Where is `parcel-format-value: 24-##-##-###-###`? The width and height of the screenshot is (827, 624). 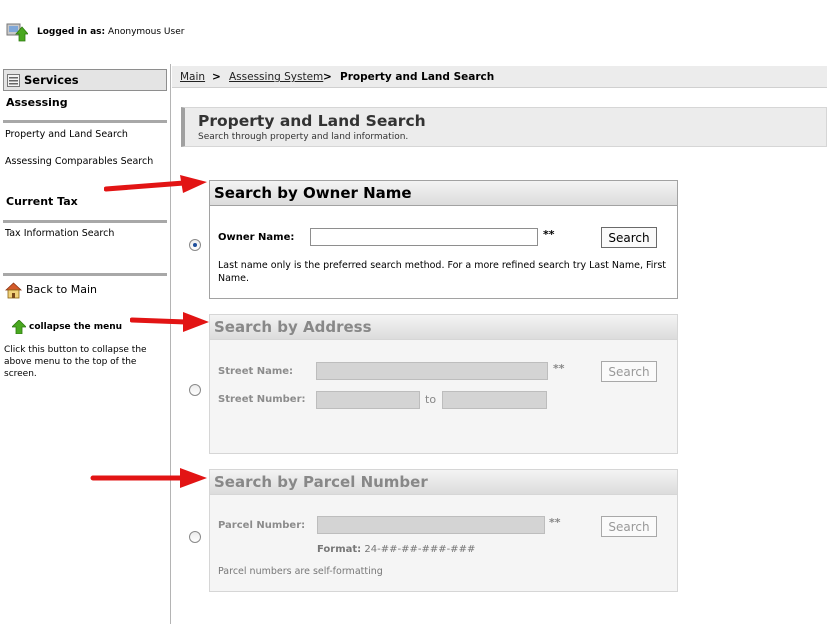 parcel-format-value: 24-##-##-###-### is located at coordinates (420, 549).